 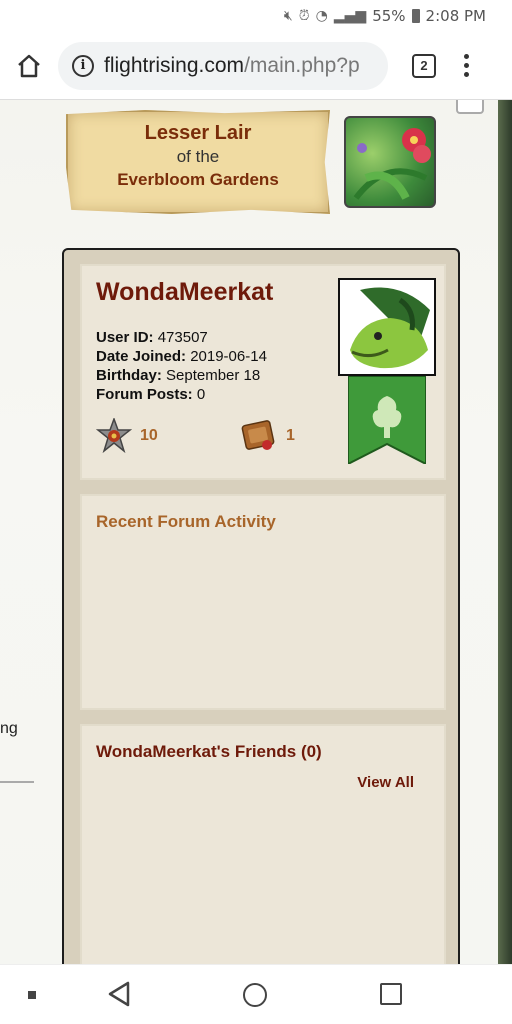 I want to click on back-button, so click(x=119, y=994).